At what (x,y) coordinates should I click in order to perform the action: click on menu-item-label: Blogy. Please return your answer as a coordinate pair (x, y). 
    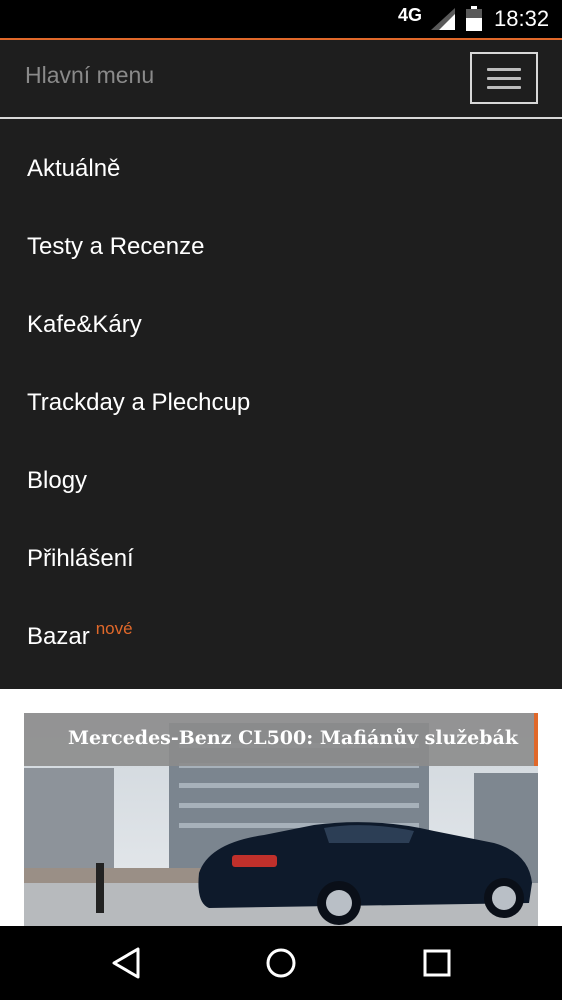
    Looking at the image, I should click on (57, 480).